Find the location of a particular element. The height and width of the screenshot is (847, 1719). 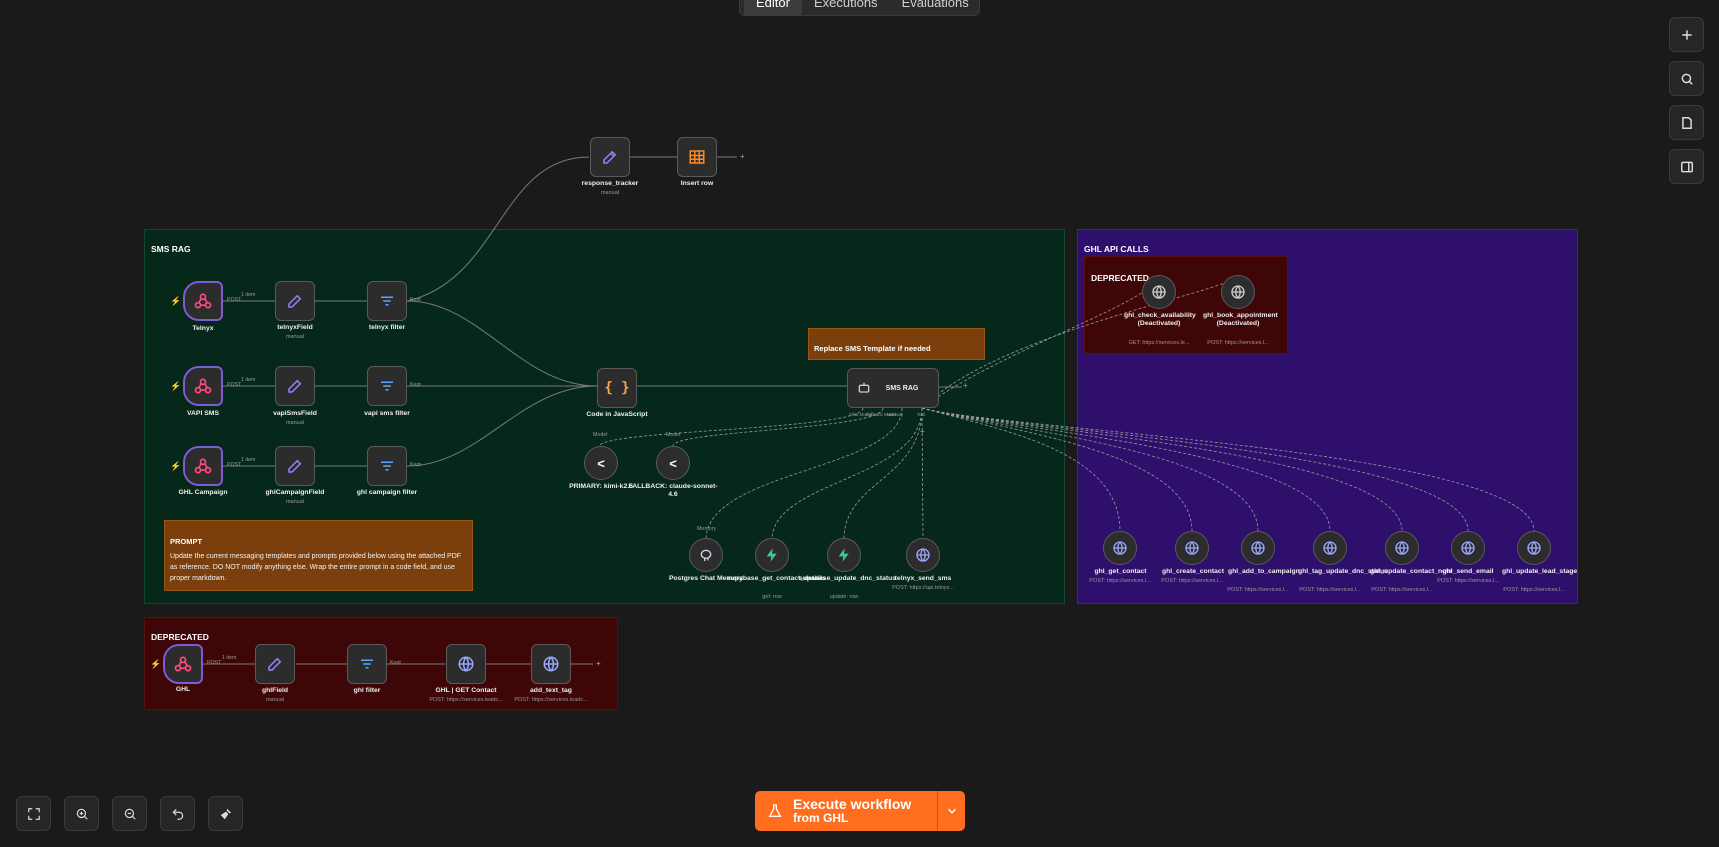

sms-rag-title: SMS RAG is located at coordinates (171, 249).